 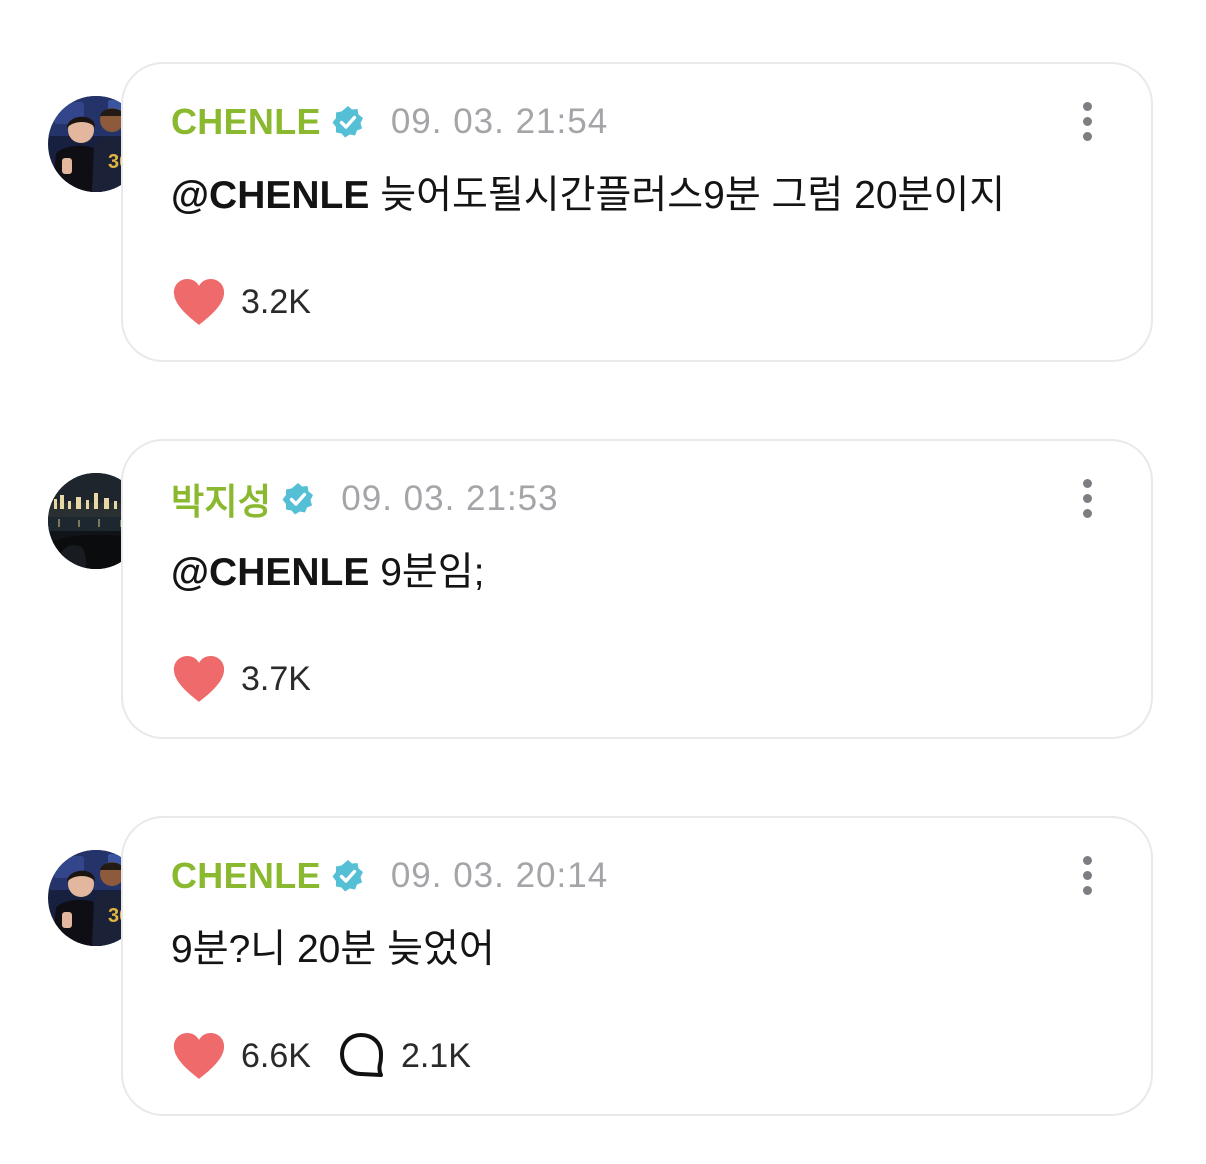 I want to click on post-actions: 3.2K, so click(x=241, y=302).